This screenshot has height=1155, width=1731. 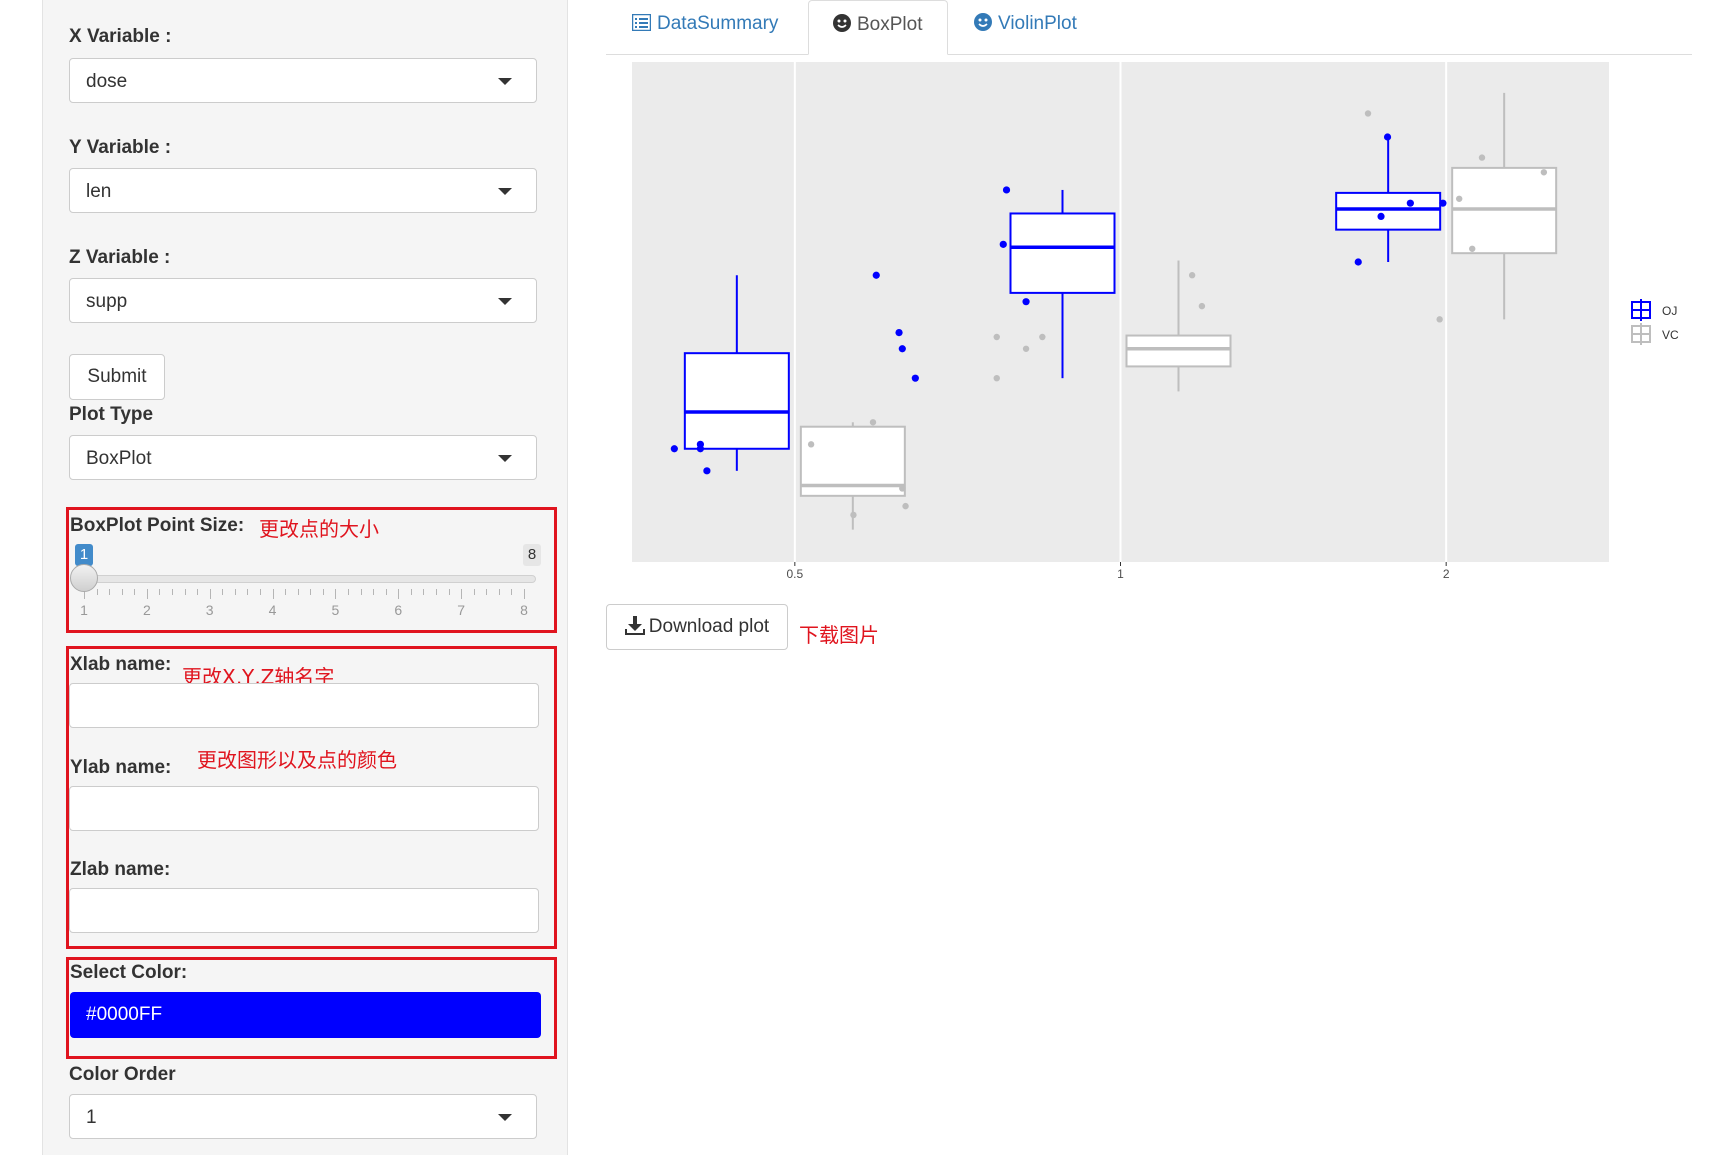 I want to click on download-plot-button: Download plot, so click(x=697, y=627).